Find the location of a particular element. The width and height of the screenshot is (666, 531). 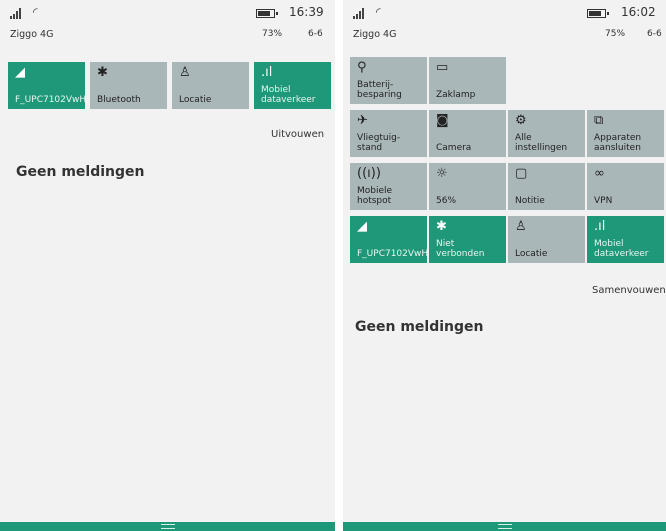

quick-action-tile: ◙ Camera is located at coordinates (467, 133).